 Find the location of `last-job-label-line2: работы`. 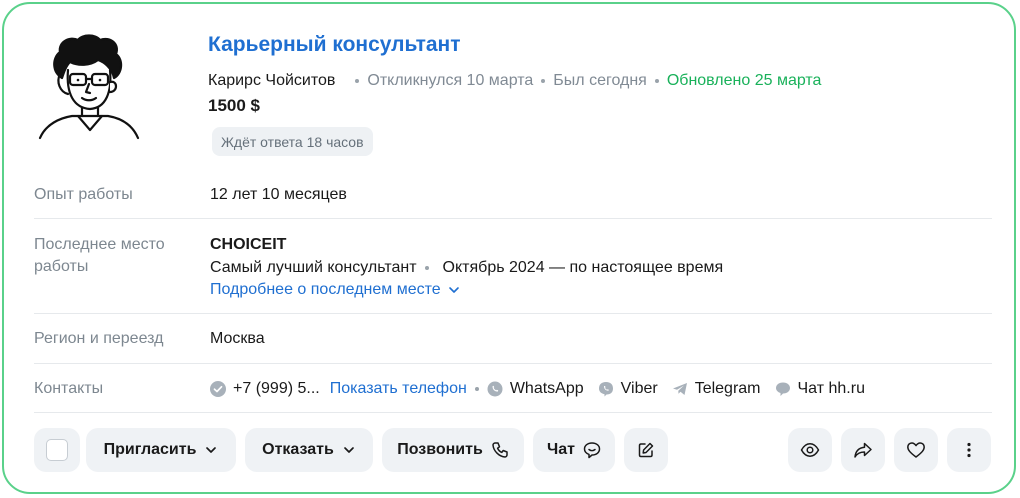

last-job-label-line2: работы is located at coordinates (61, 266).